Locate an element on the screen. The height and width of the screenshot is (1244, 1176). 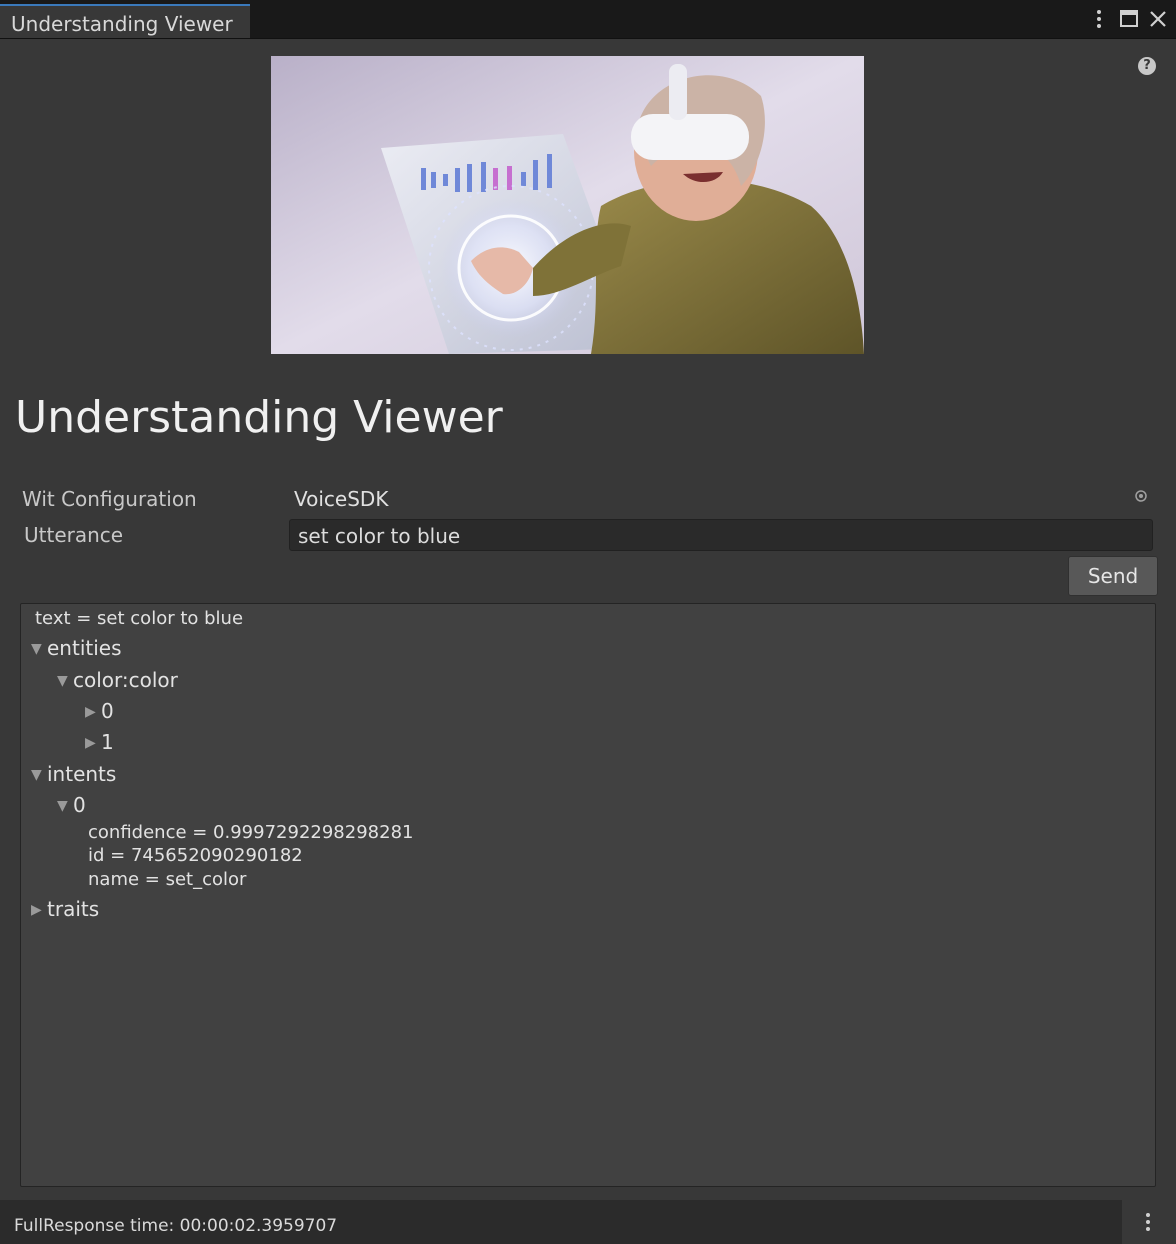
wit-configuration-label: Wit Configuration is located at coordinates (109, 499).